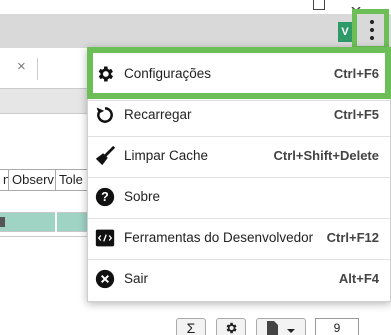  Describe the element at coordinates (105, 115) in the screenshot. I see `reload-icon` at that location.